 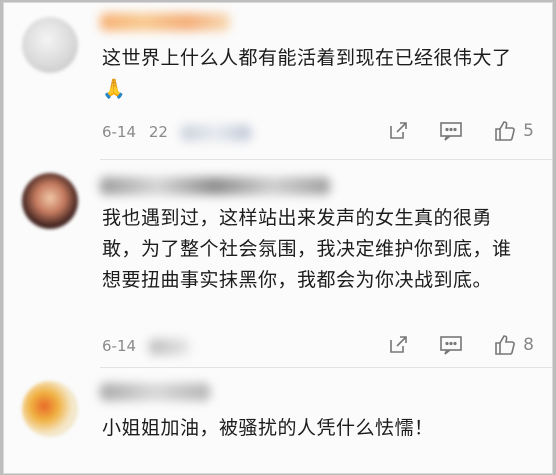 What do you see at coordinates (176, 132) in the screenshot?
I see `comment-meta: 6-14 22` at bounding box center [176, 132].